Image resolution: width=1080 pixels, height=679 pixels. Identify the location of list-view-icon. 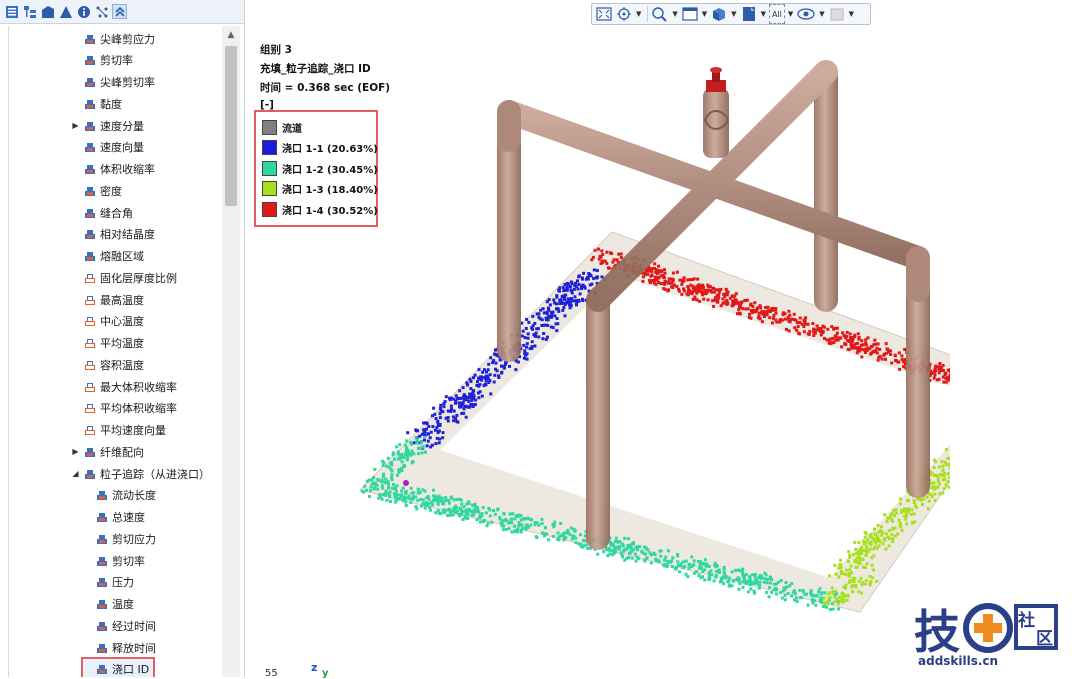
(11, 11).